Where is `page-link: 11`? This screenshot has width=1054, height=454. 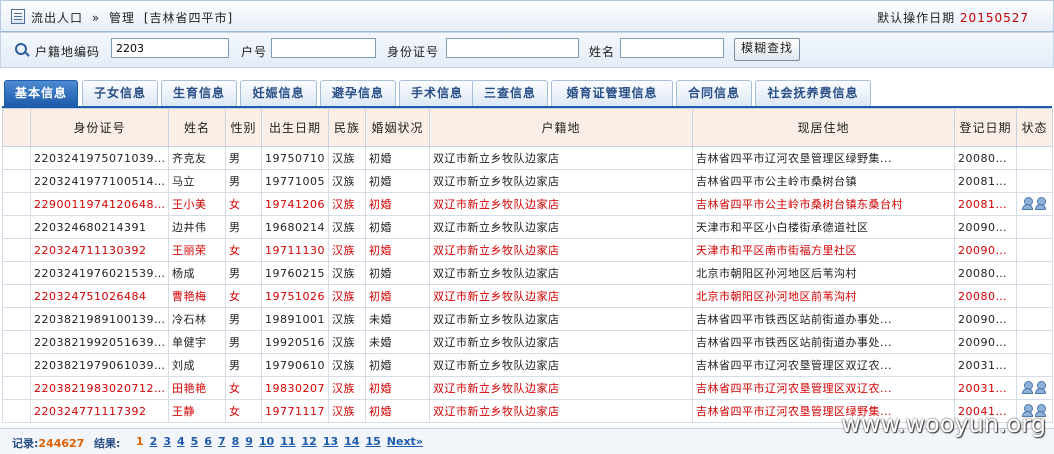
page-link: 11 is located at coordinates (287, 441).